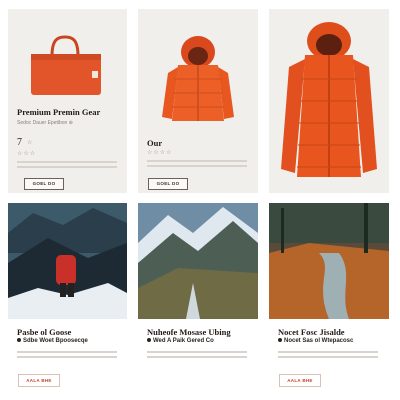 Image resolution: width=400 pixels, height=400 pixels. Describe the element at coordinates (198, 69) in the screenshot. I see `orange-puffer-jacket-image` at that location.